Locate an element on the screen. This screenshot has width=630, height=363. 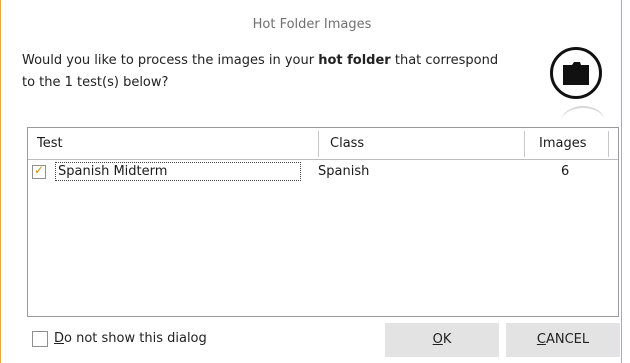
cancel-button: CANCEL is located at coordinates (563, 340).